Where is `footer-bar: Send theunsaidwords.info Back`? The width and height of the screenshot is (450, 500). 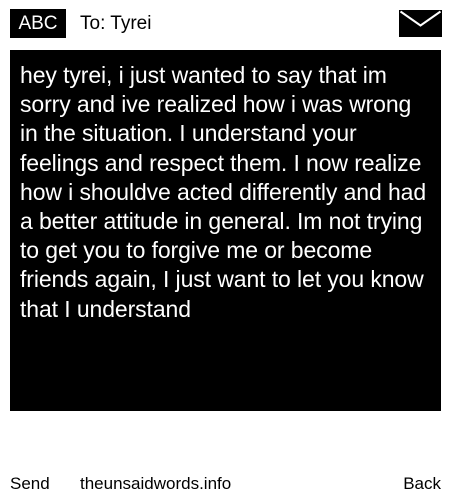 footer-bar: Send theunsaidwords.info Back is located at coordinates (225, 484).